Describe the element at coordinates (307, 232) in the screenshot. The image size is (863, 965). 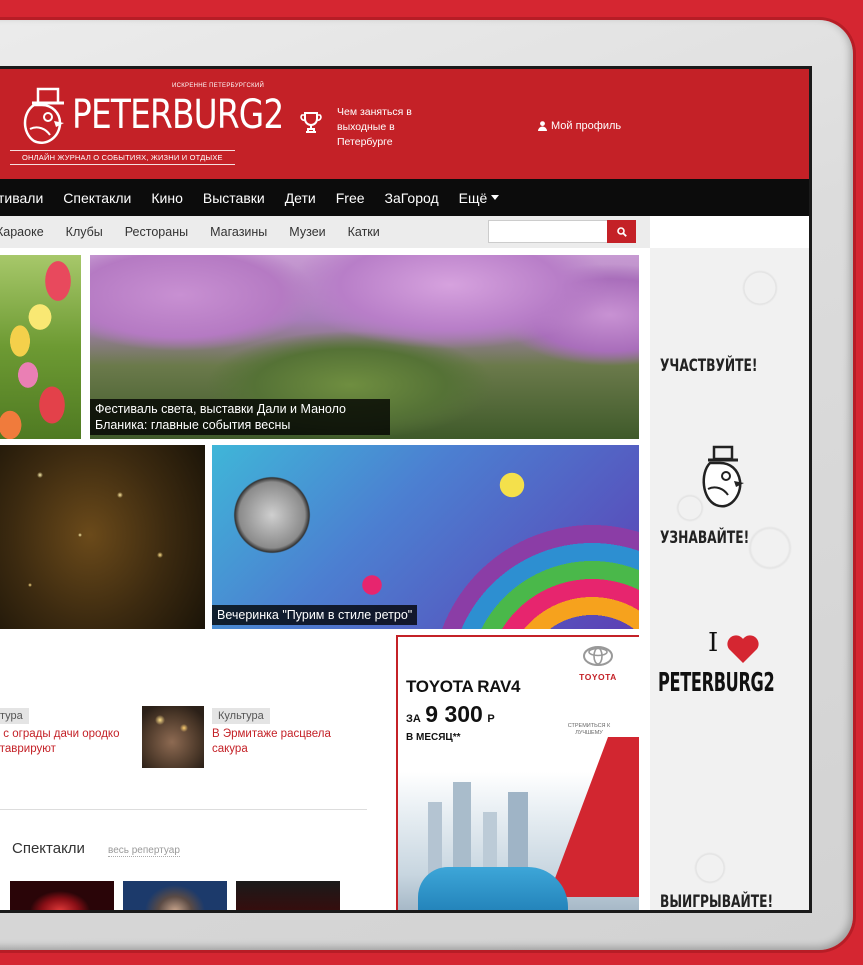
I see `subnav-item-museums: Музеи` at that location.